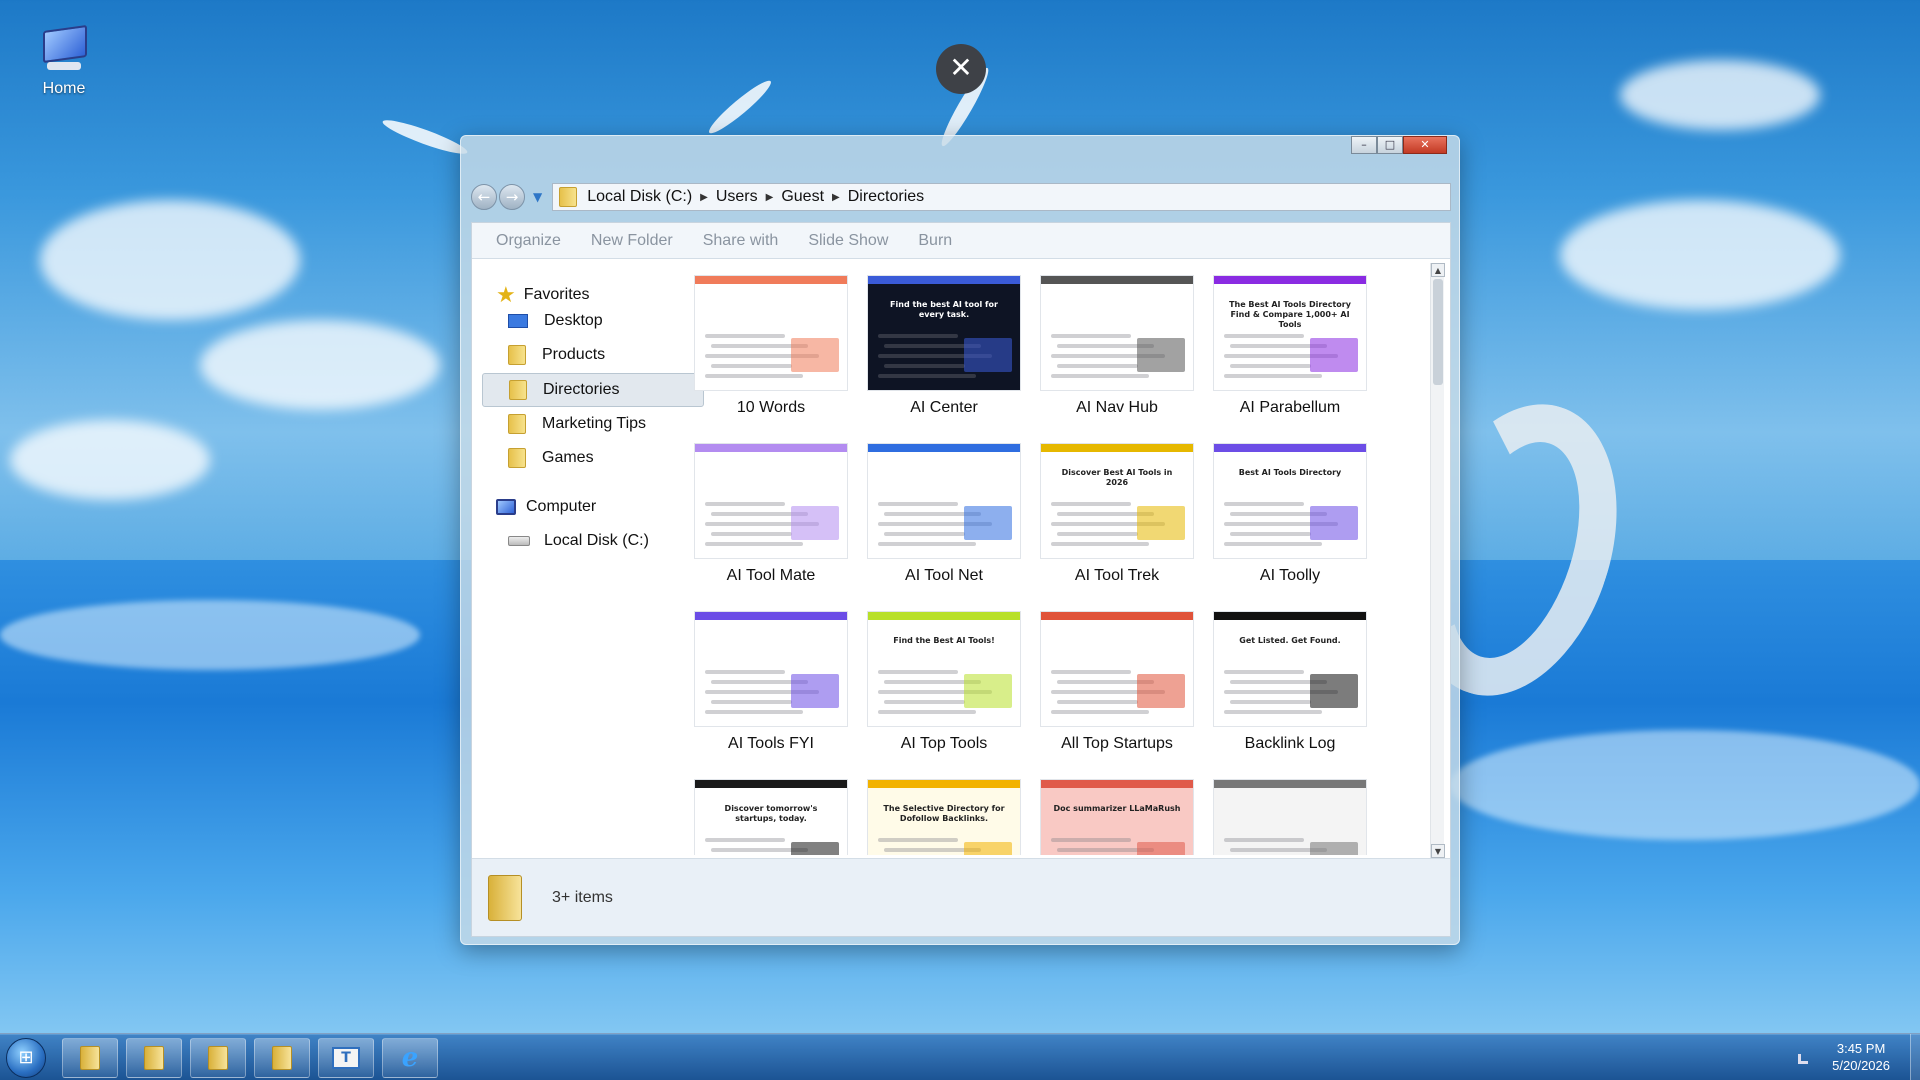  I want to click on overlay-close-button: ✕, so click(961, 69).